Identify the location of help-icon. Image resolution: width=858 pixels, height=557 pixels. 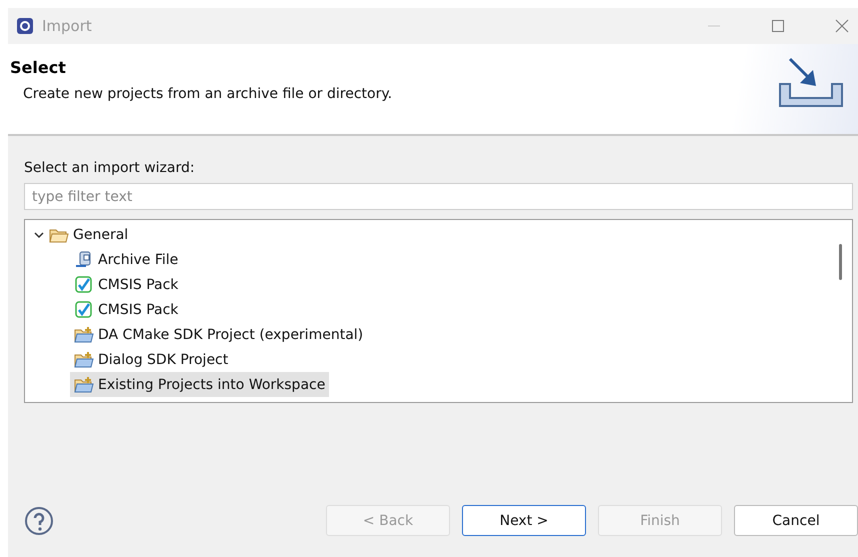
(39, 521).